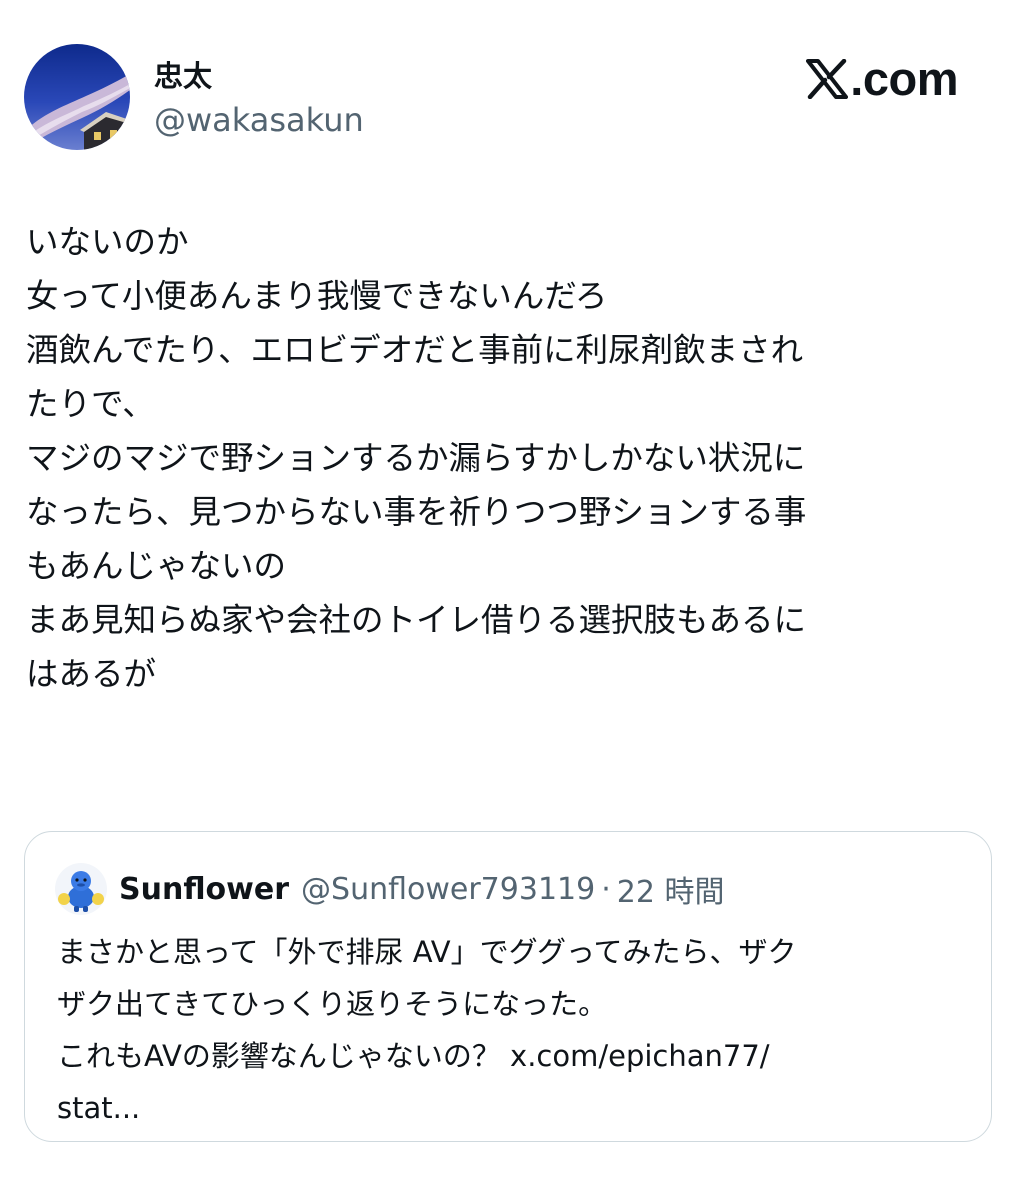 The height and width of the screenshot is (1200, 1016). Describe the element at coordinates (90, 404) in the screenshot. I see `tweet-line: たりで、` at that location.